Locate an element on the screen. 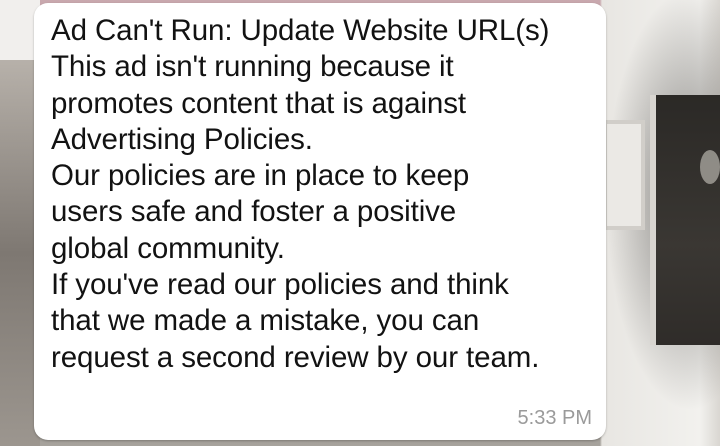 This screenshot has height=446, width=720. message-line: global community. is located at coordinates (168, 248).